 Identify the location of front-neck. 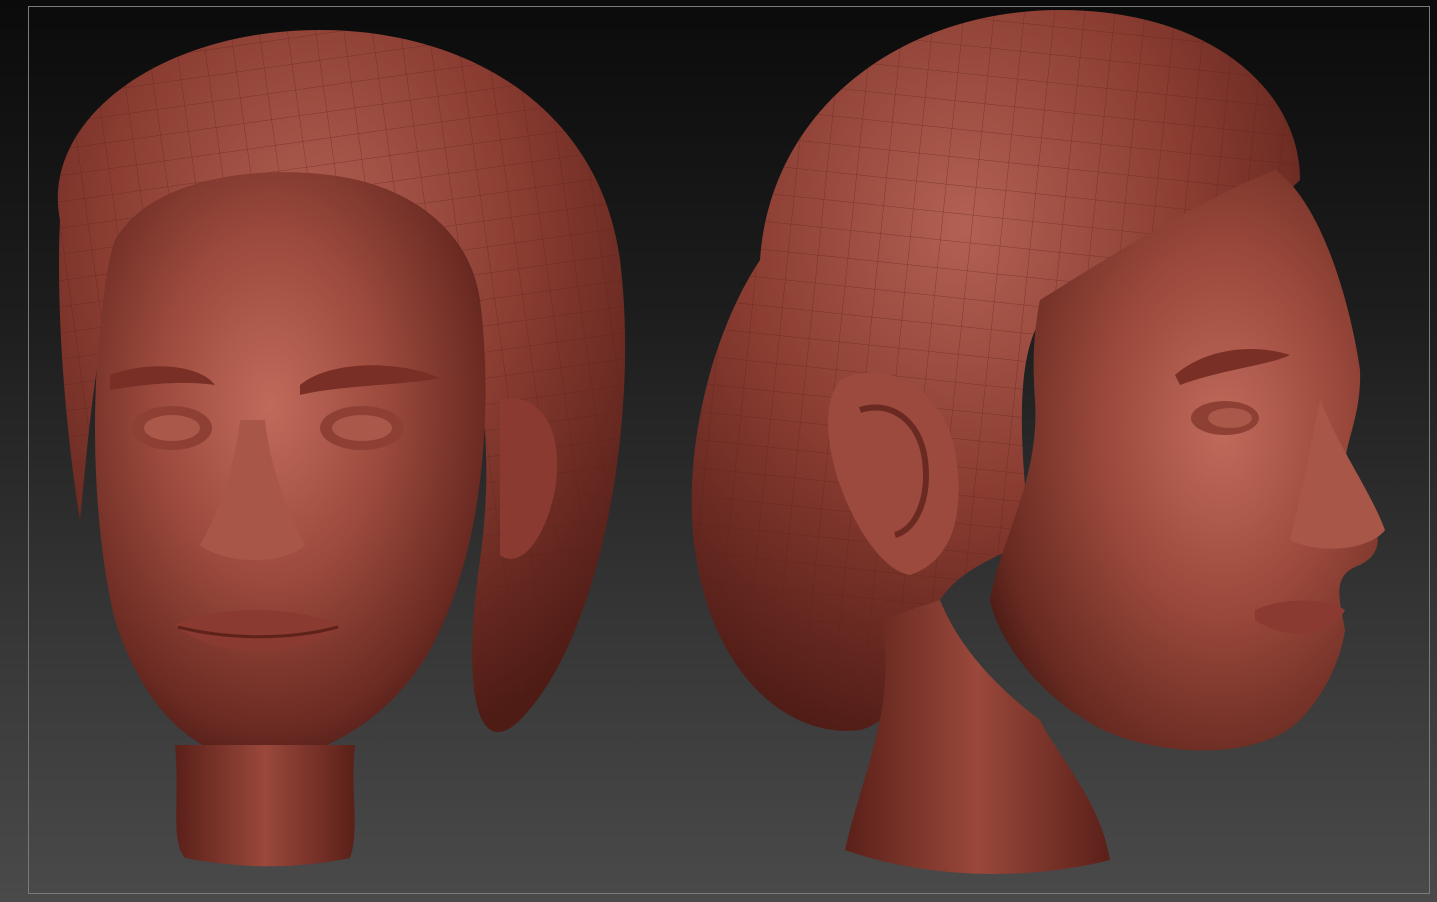
(265, 806).